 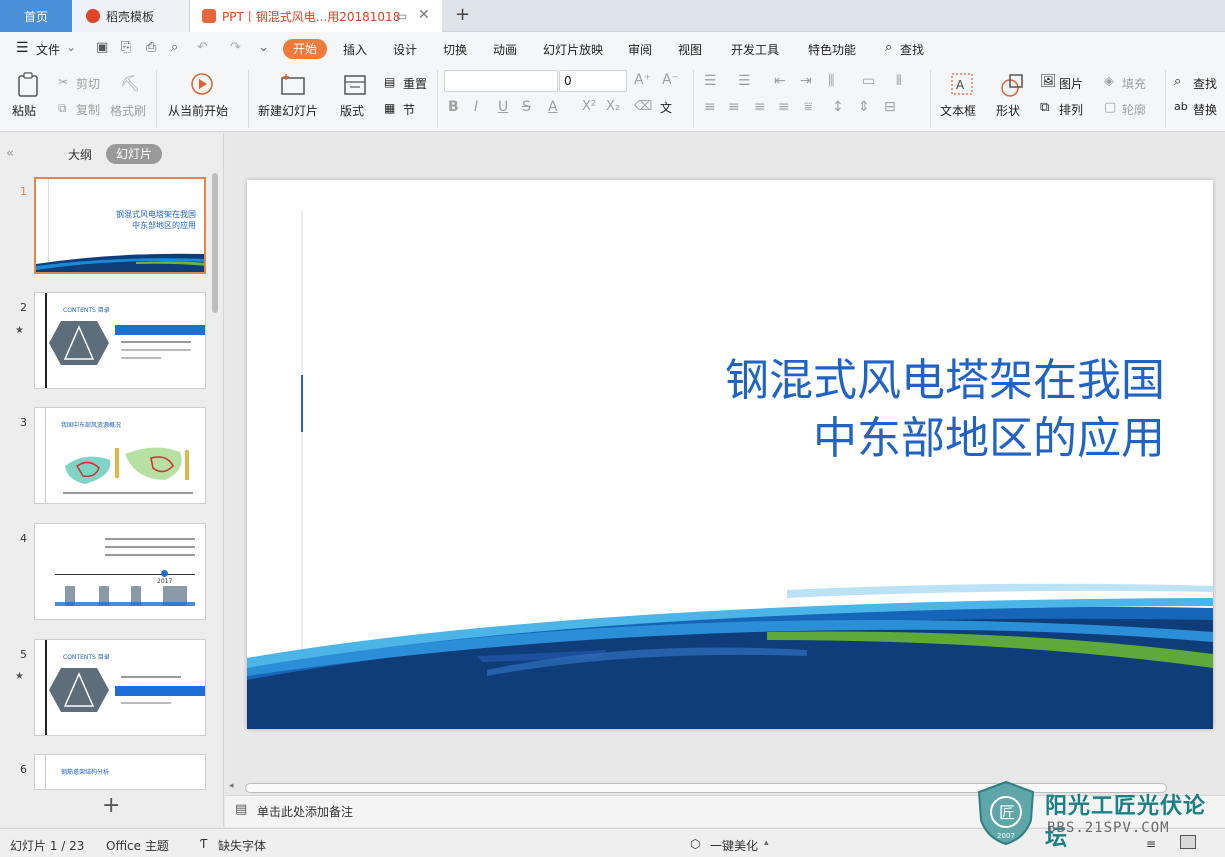 What do you see at coordinates (24, 110) in the screenshot?
I see `paste-button: 粘贴` at bounding box center [24, 110].